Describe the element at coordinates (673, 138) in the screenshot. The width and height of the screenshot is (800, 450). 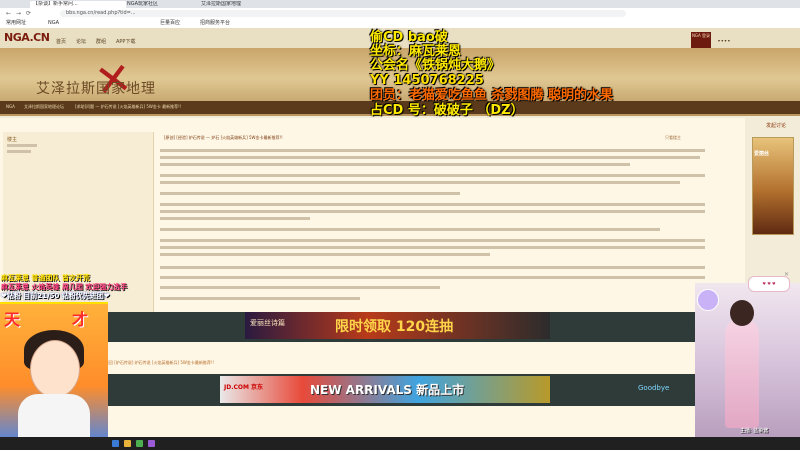
I see `post-actions: 只看楼主` at that location.